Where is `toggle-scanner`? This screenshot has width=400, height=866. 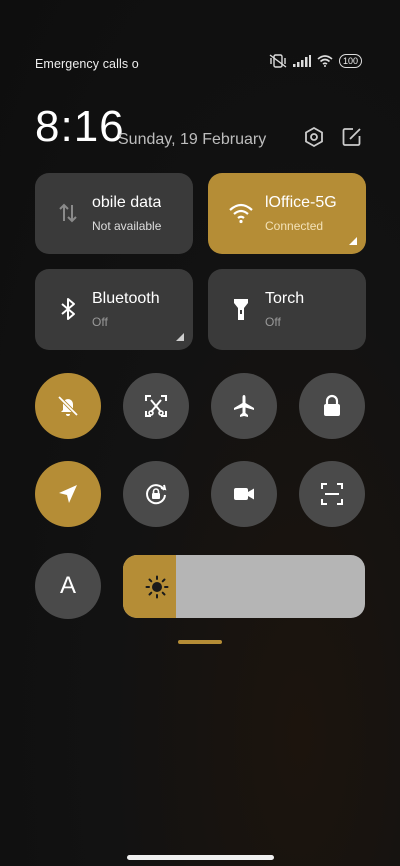
toggle-scanner is located at coordinates (332, 494).